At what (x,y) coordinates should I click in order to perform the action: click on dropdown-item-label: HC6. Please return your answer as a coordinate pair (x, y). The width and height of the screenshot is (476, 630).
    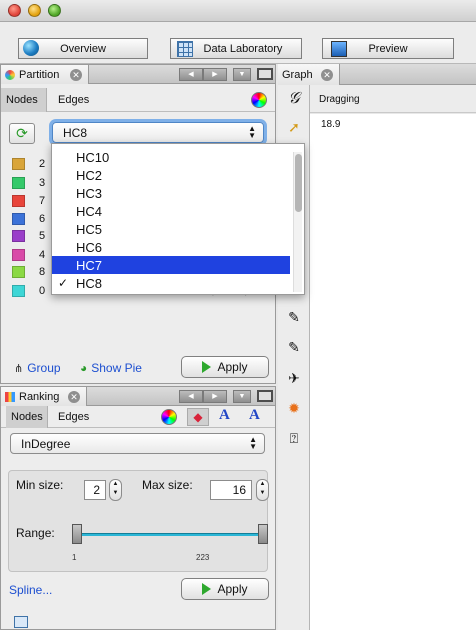
    Looking at the image, I should click on (89, 247).